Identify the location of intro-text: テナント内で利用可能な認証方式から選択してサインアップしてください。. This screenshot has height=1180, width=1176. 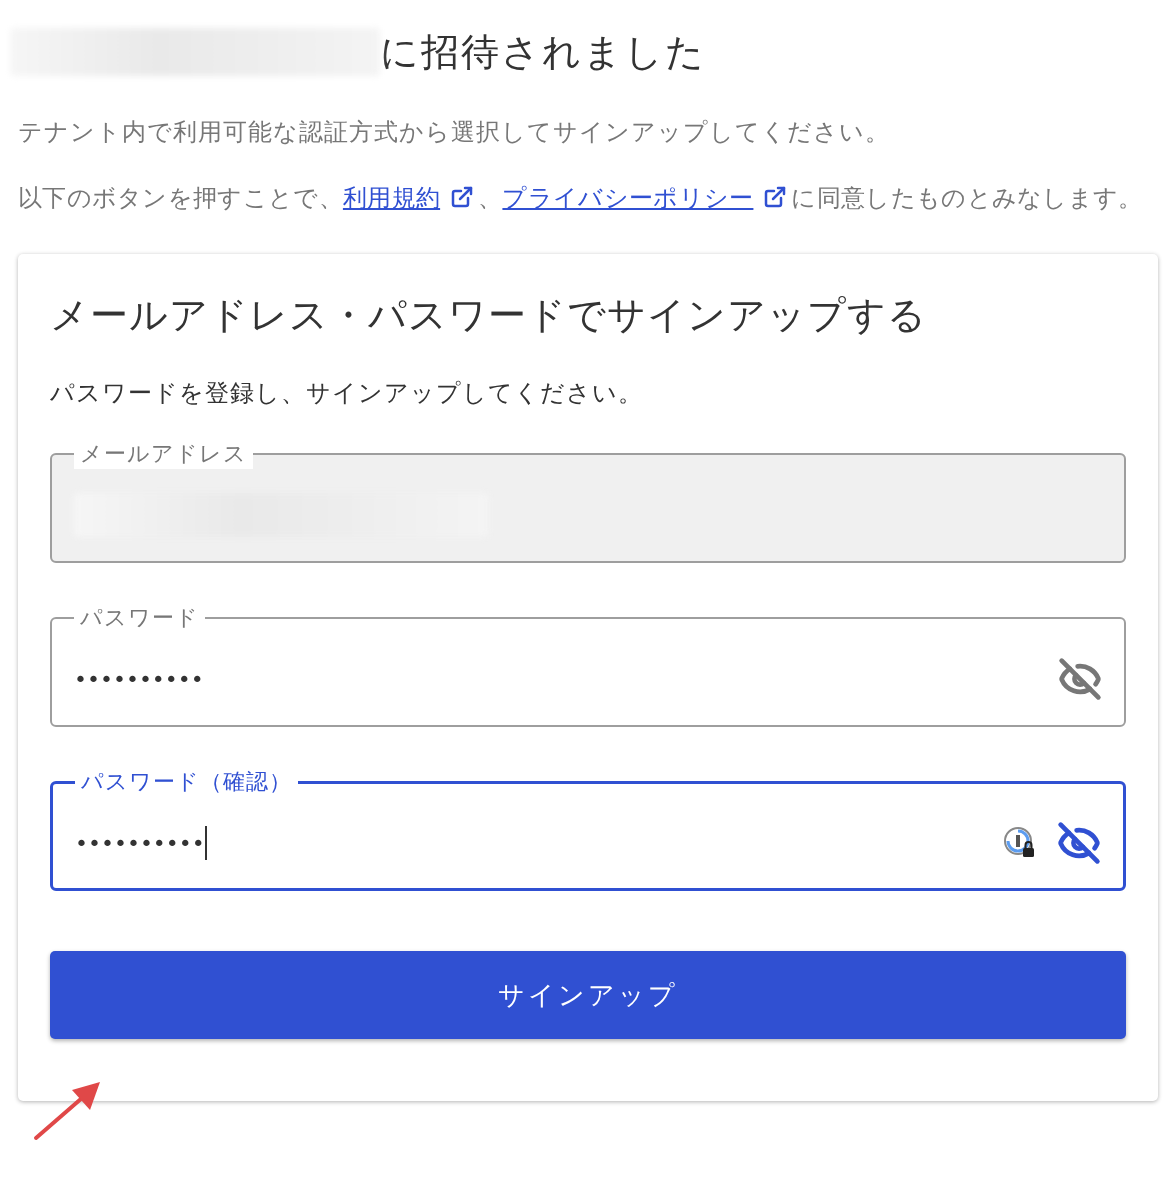
(454, 132).